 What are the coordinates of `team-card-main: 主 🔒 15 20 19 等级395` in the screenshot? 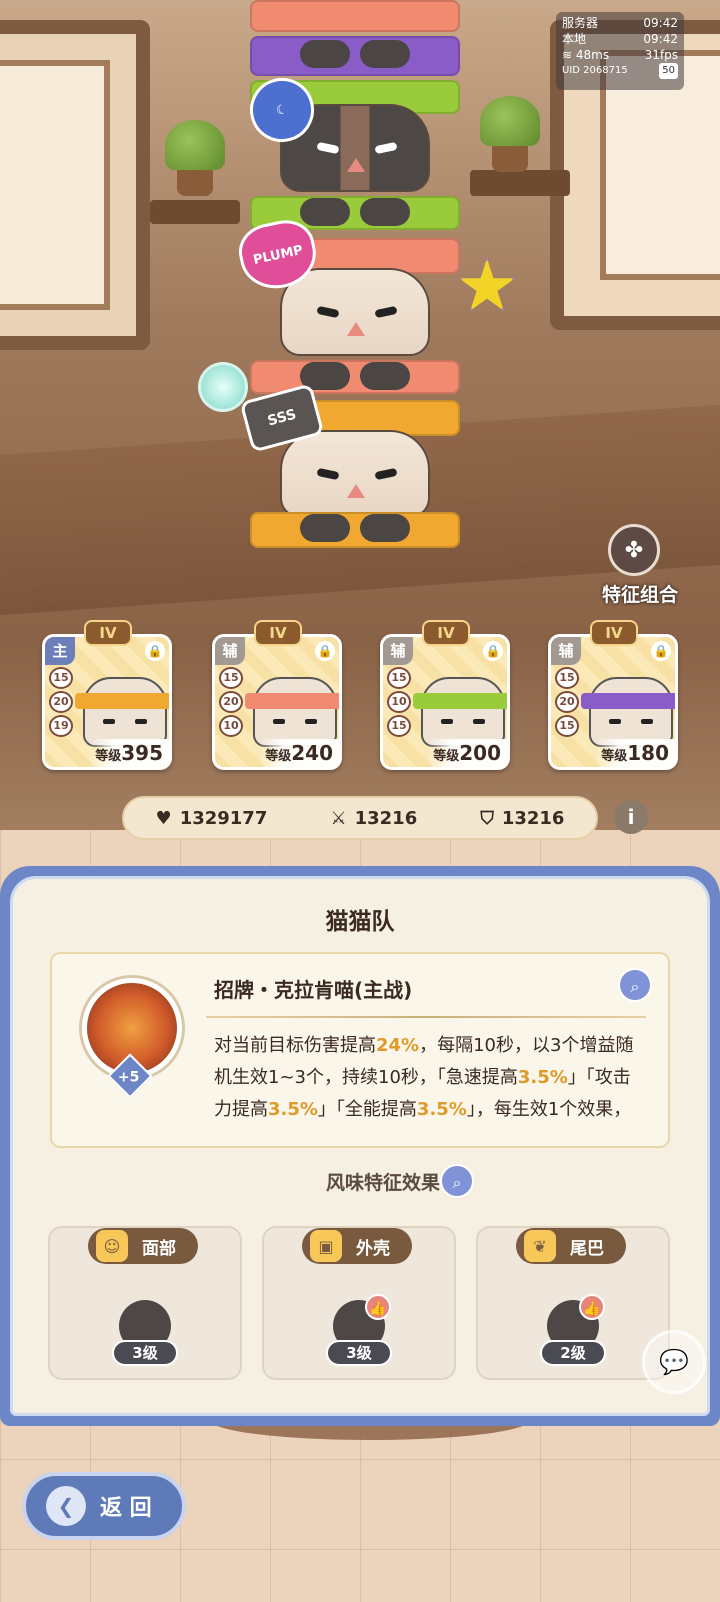 It's located at (107, 702).